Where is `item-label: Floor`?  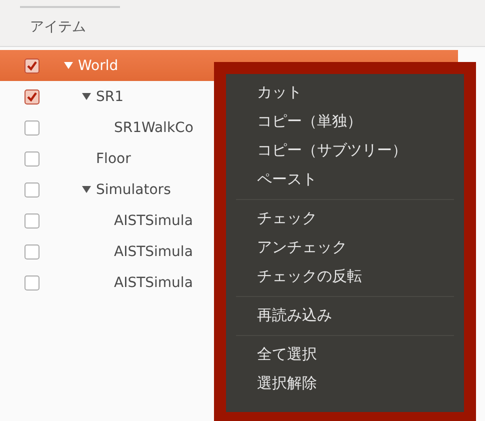 item-label: Floor is located at coordinates (113, 158).